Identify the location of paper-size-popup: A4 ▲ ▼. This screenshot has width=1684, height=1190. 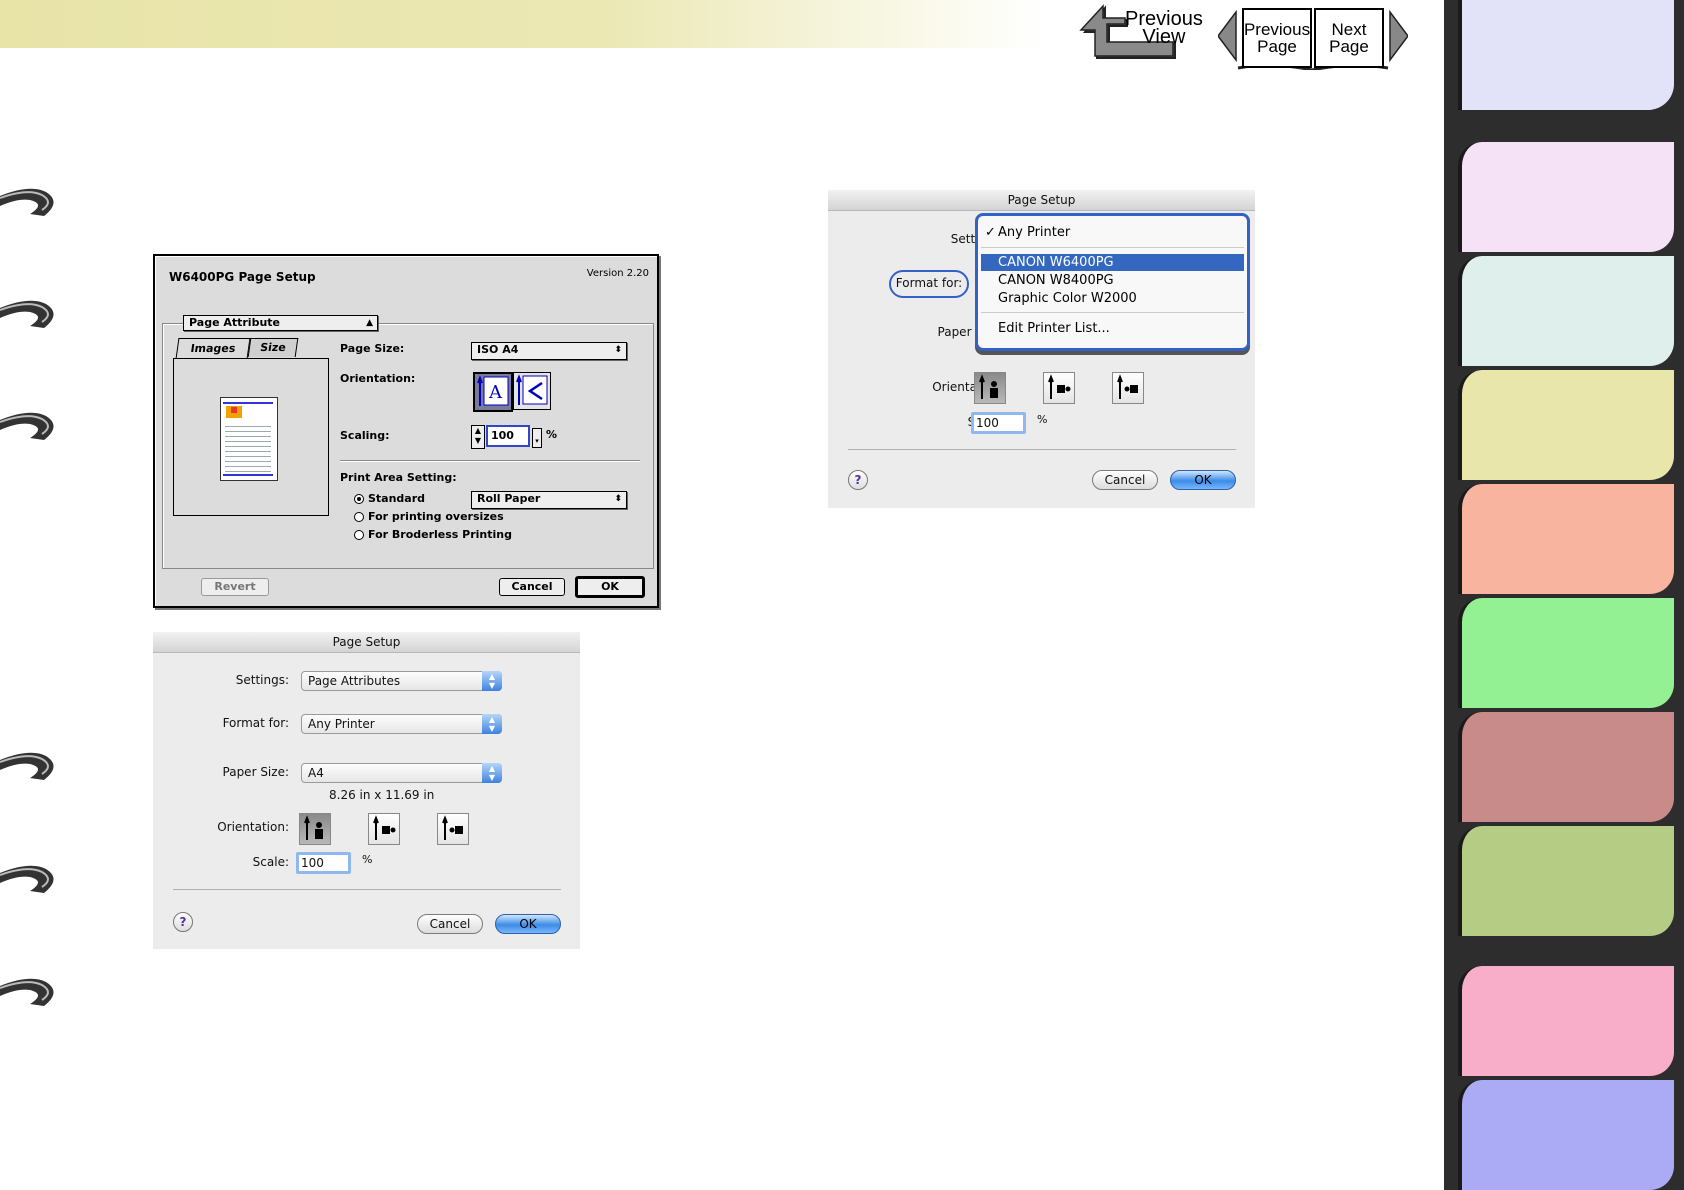
(401, 773).